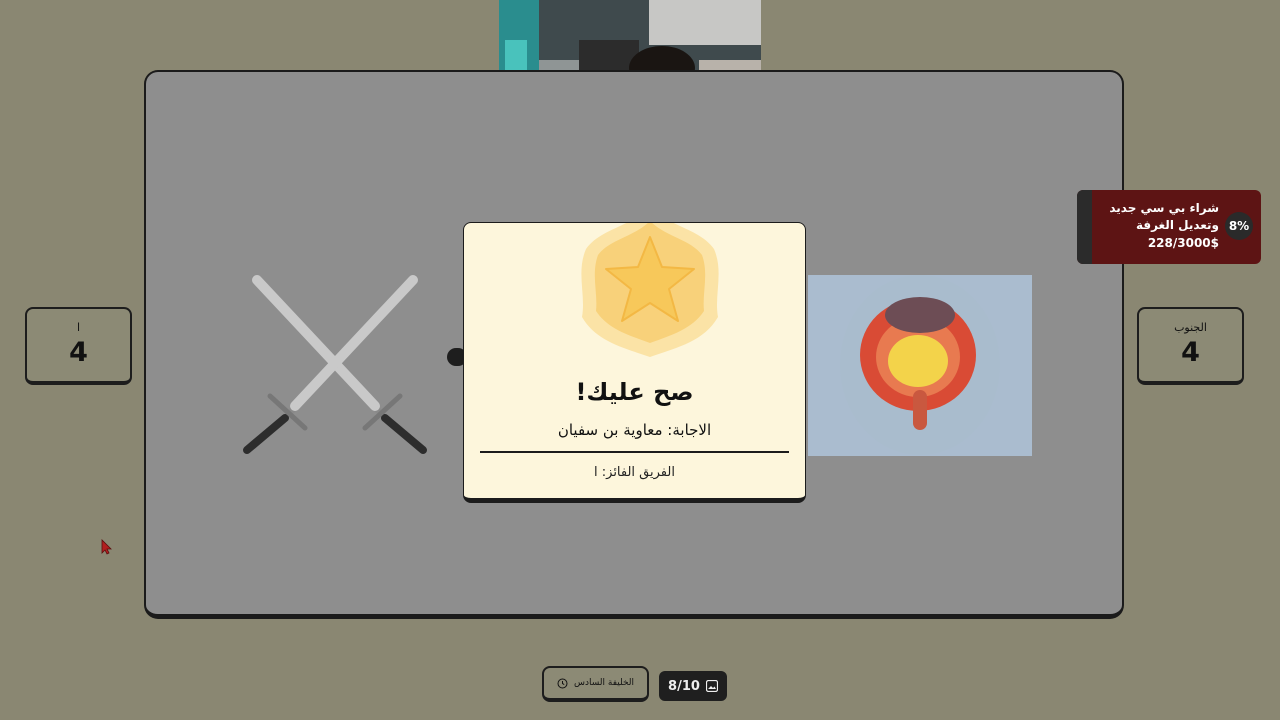 This screenshot has width=1280, height=720. What do you see at coordinates (604, 683) in the screenshot?
I see `category-label: الخليفة السادس` at bounding box center [604, 683].